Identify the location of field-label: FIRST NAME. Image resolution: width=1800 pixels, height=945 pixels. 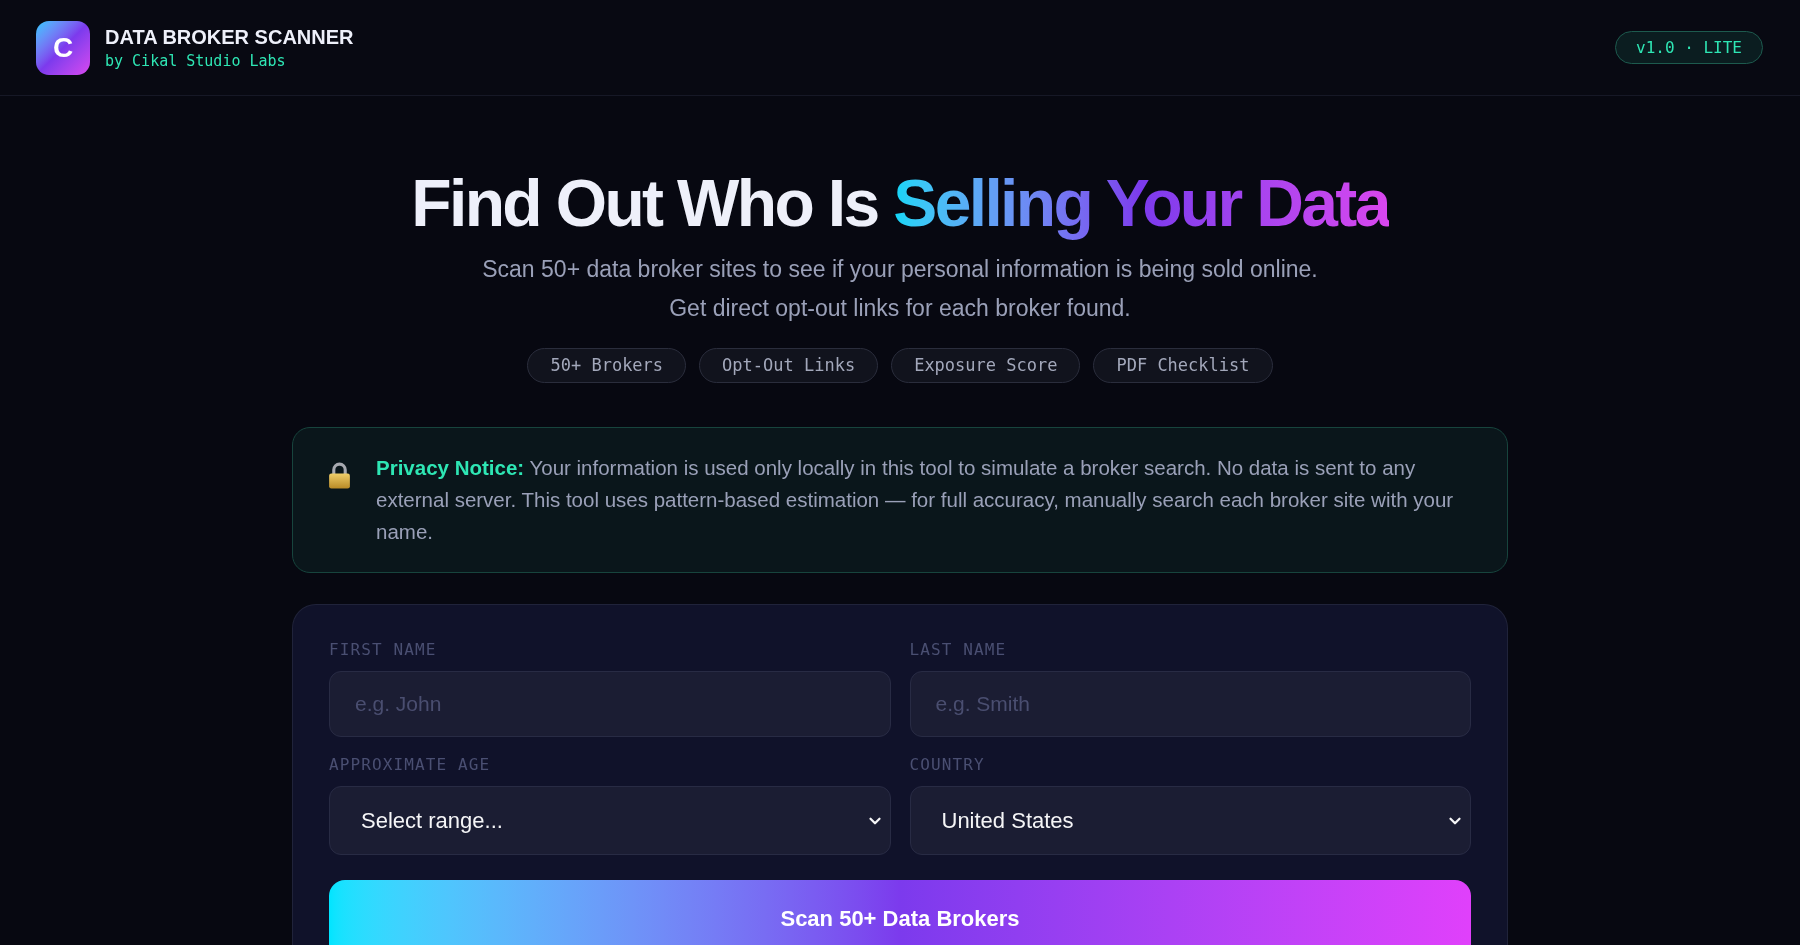
(383, 650).